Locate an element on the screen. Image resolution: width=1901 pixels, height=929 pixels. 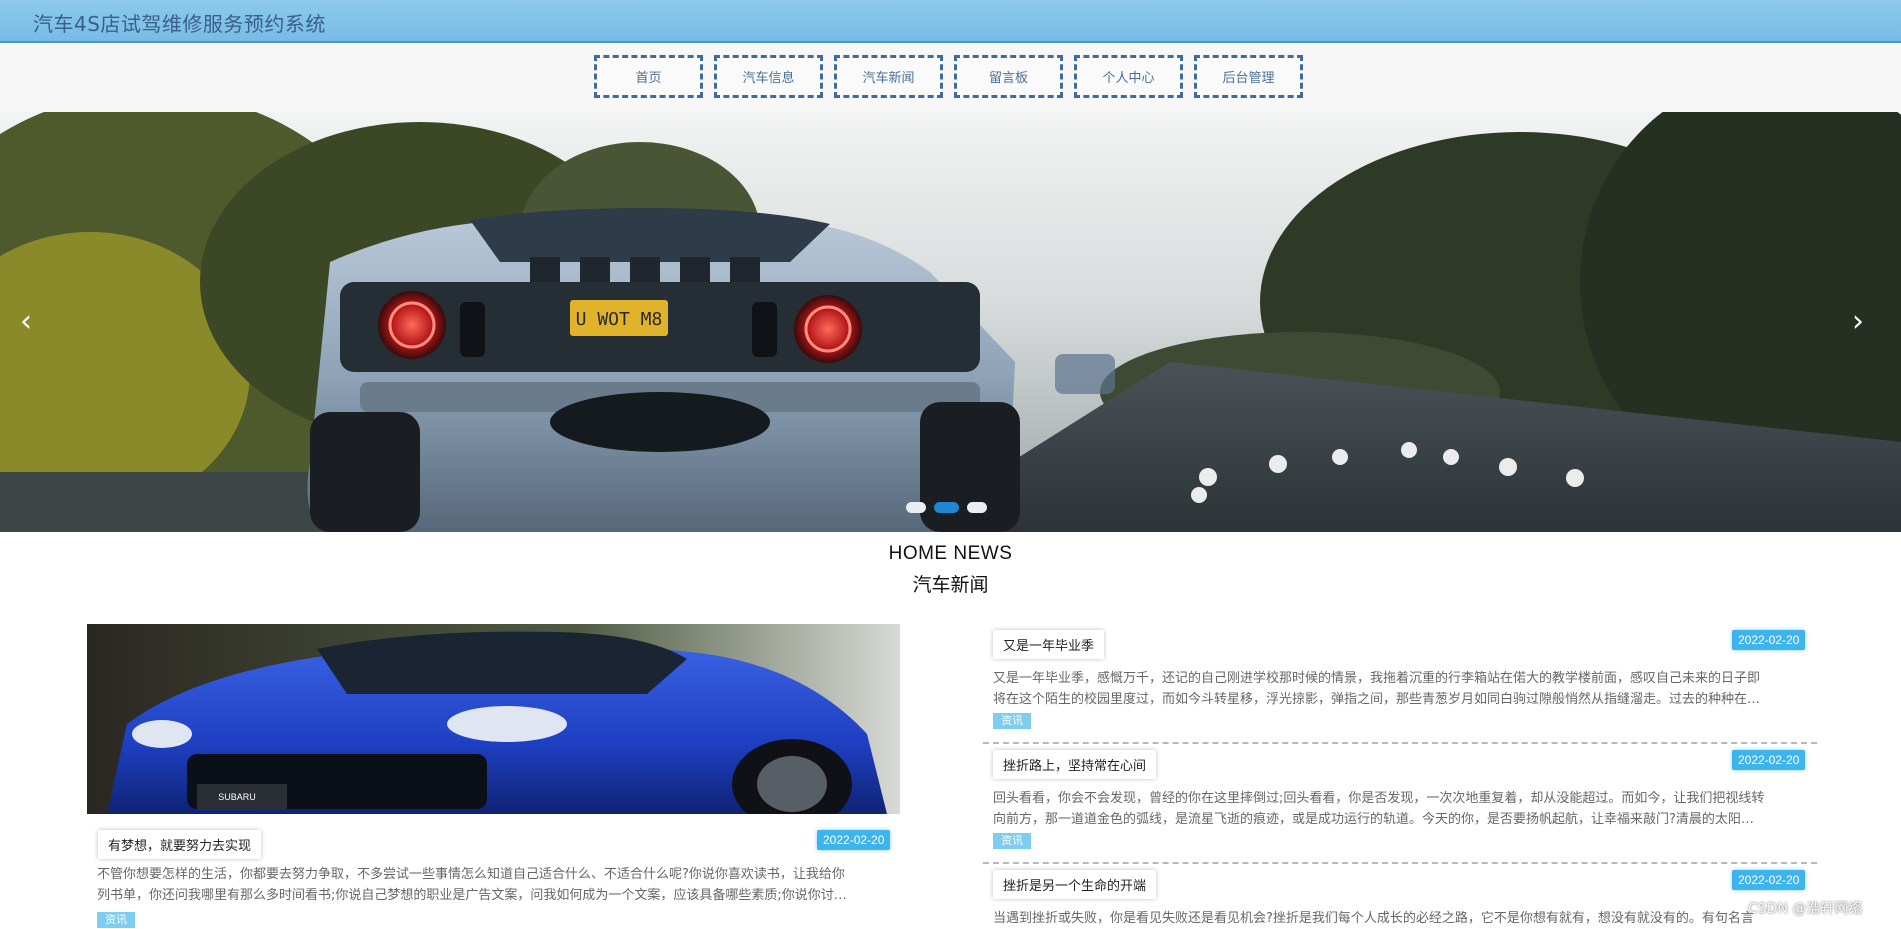
top-header-bar: 汽车4S店试驾维修服务预约系统 is located at coordinates (950, 21).